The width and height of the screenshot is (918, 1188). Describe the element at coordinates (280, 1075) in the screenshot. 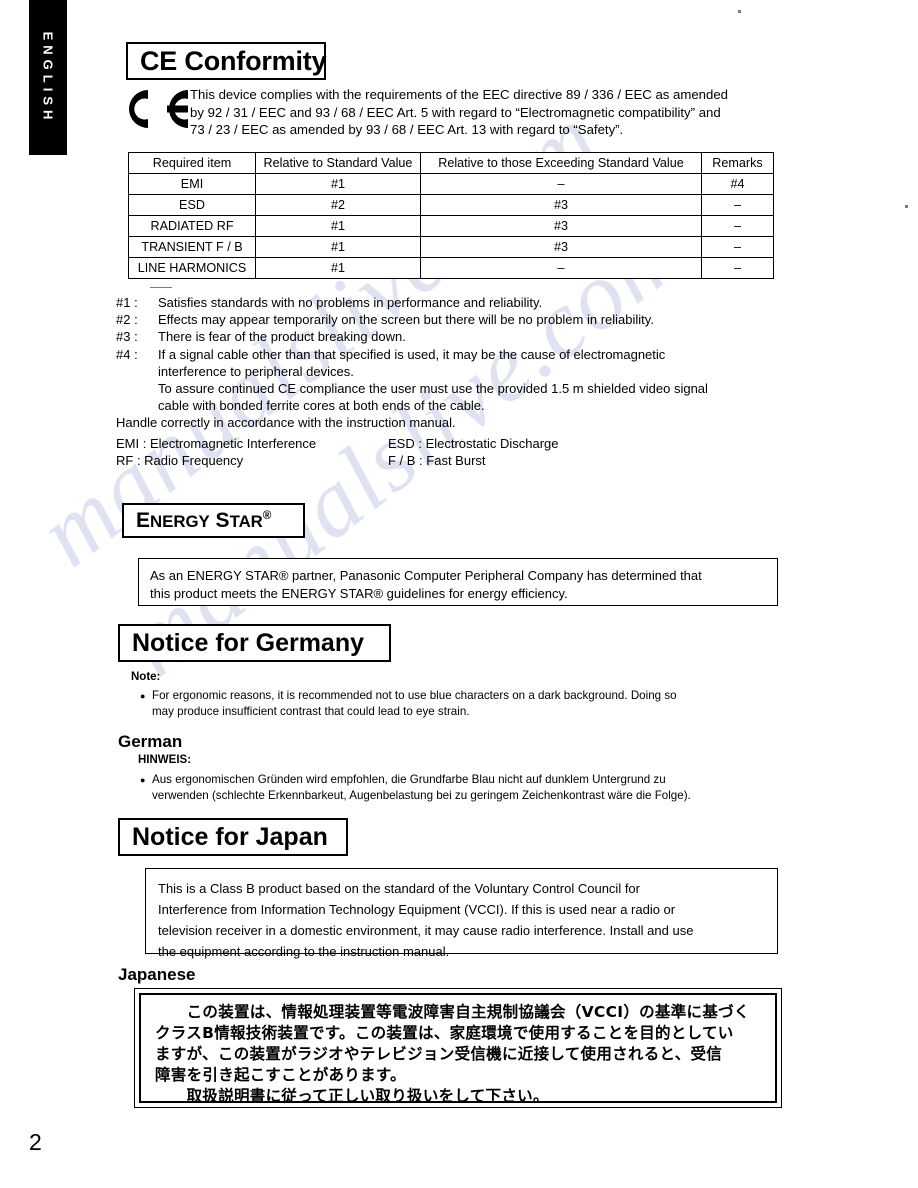

I see `japanese-line: 障害を引き起こすことがあります。` at that location.